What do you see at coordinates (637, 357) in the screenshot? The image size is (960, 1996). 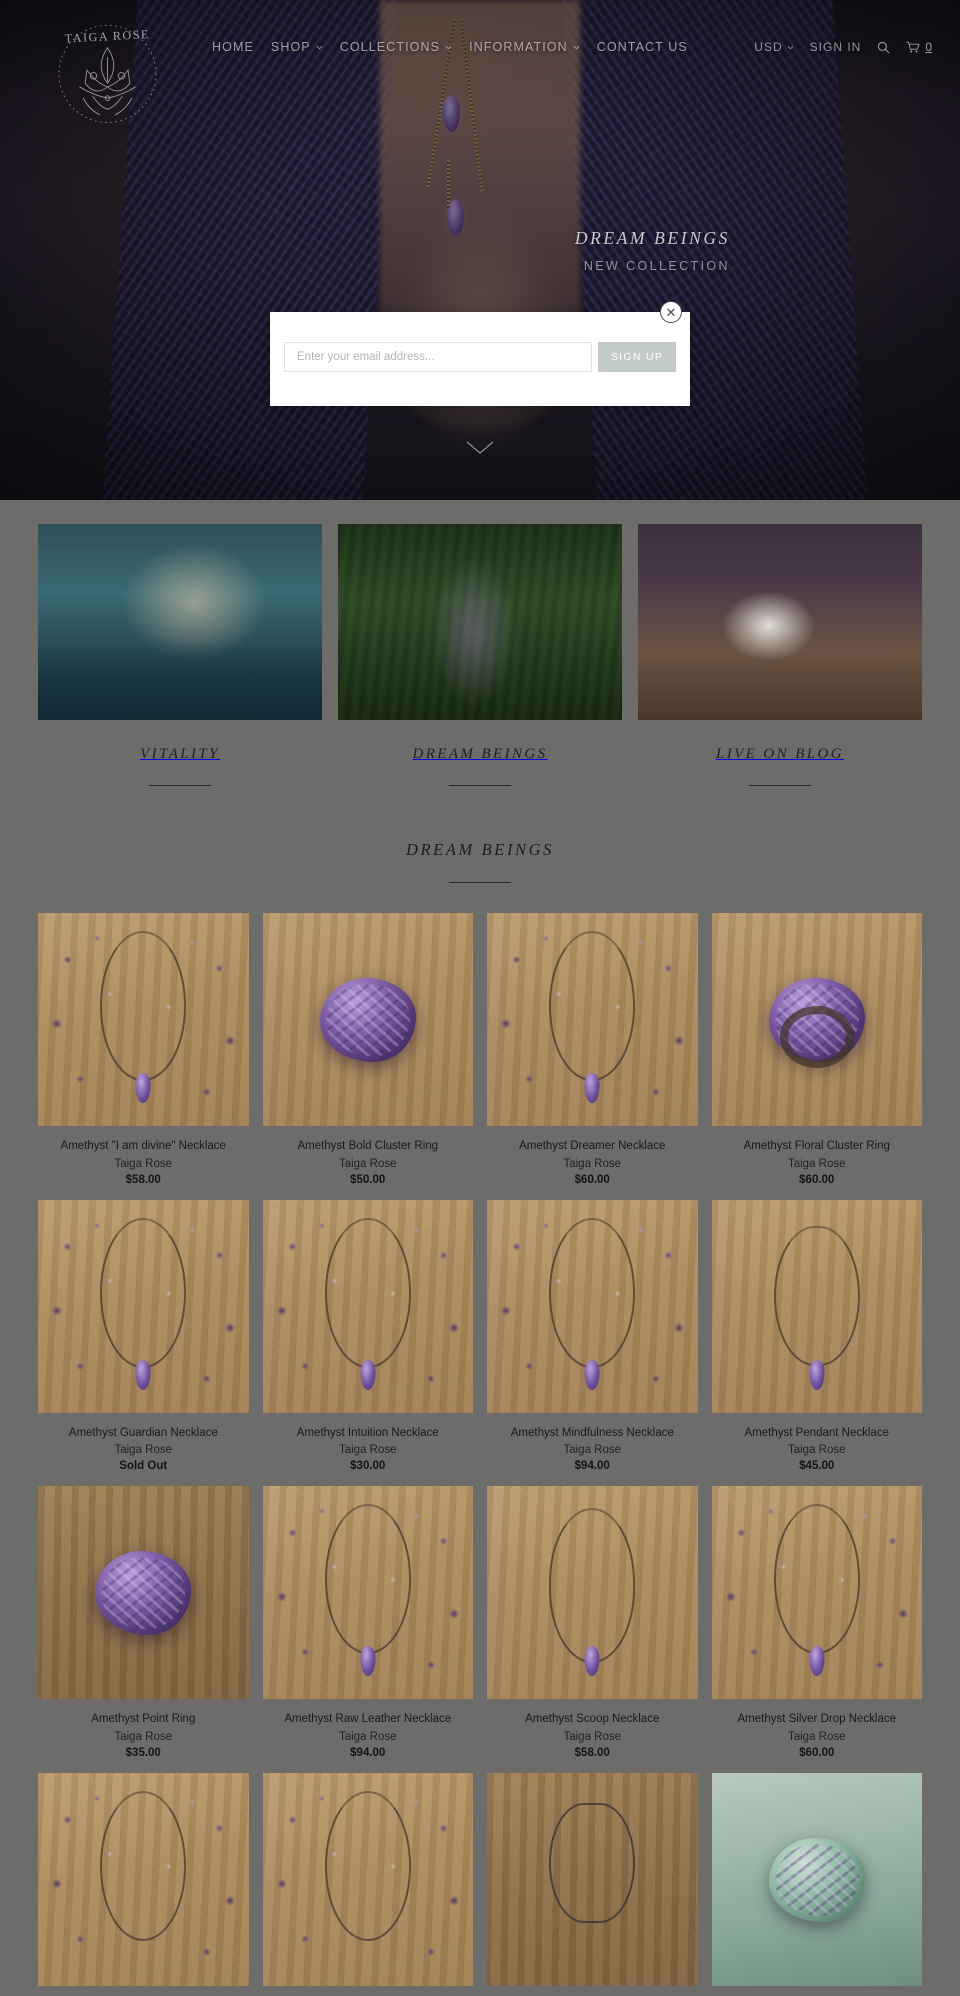 I see `sign-up-button: SIGN UP` at bounding box center [637, 357].